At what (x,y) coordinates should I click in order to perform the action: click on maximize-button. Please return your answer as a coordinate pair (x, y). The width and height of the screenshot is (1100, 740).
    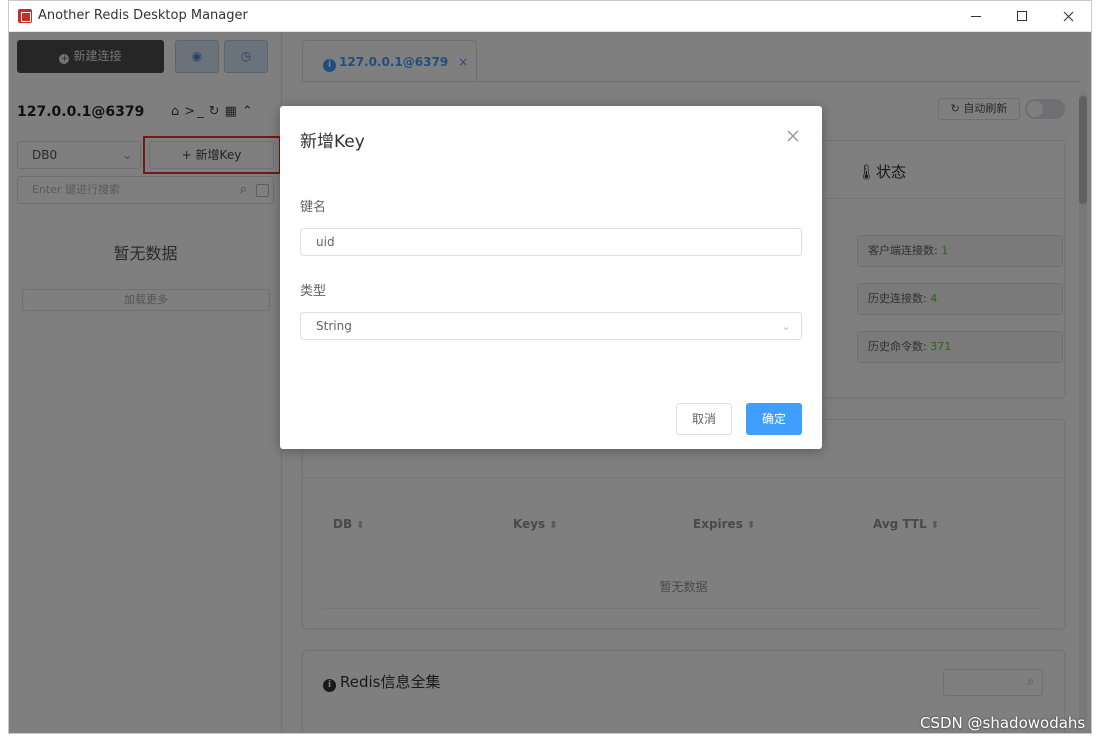
    Looking at the image, I should click on (1022, 16).